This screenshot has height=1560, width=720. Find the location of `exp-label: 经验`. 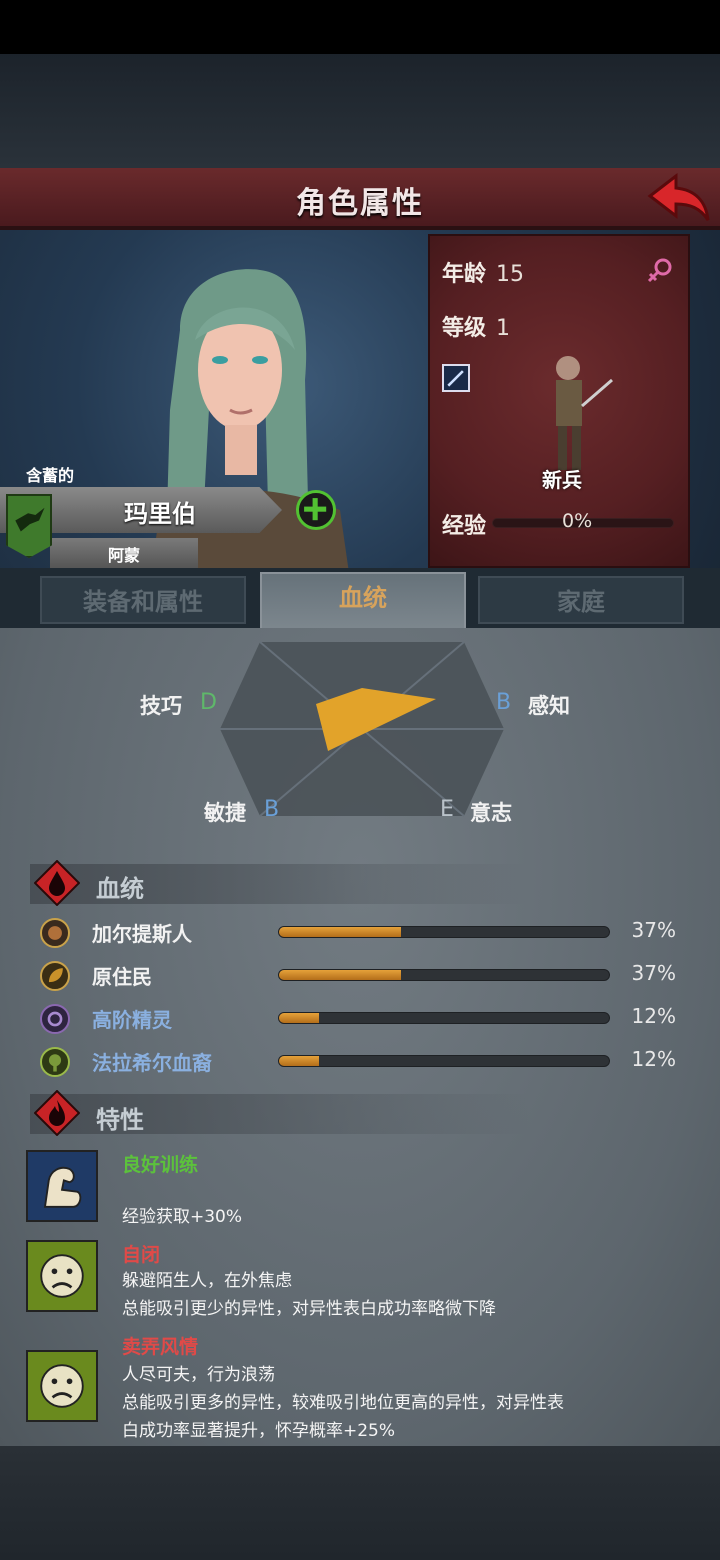

exp-label: 经验 is located at coordinates (464, 526).